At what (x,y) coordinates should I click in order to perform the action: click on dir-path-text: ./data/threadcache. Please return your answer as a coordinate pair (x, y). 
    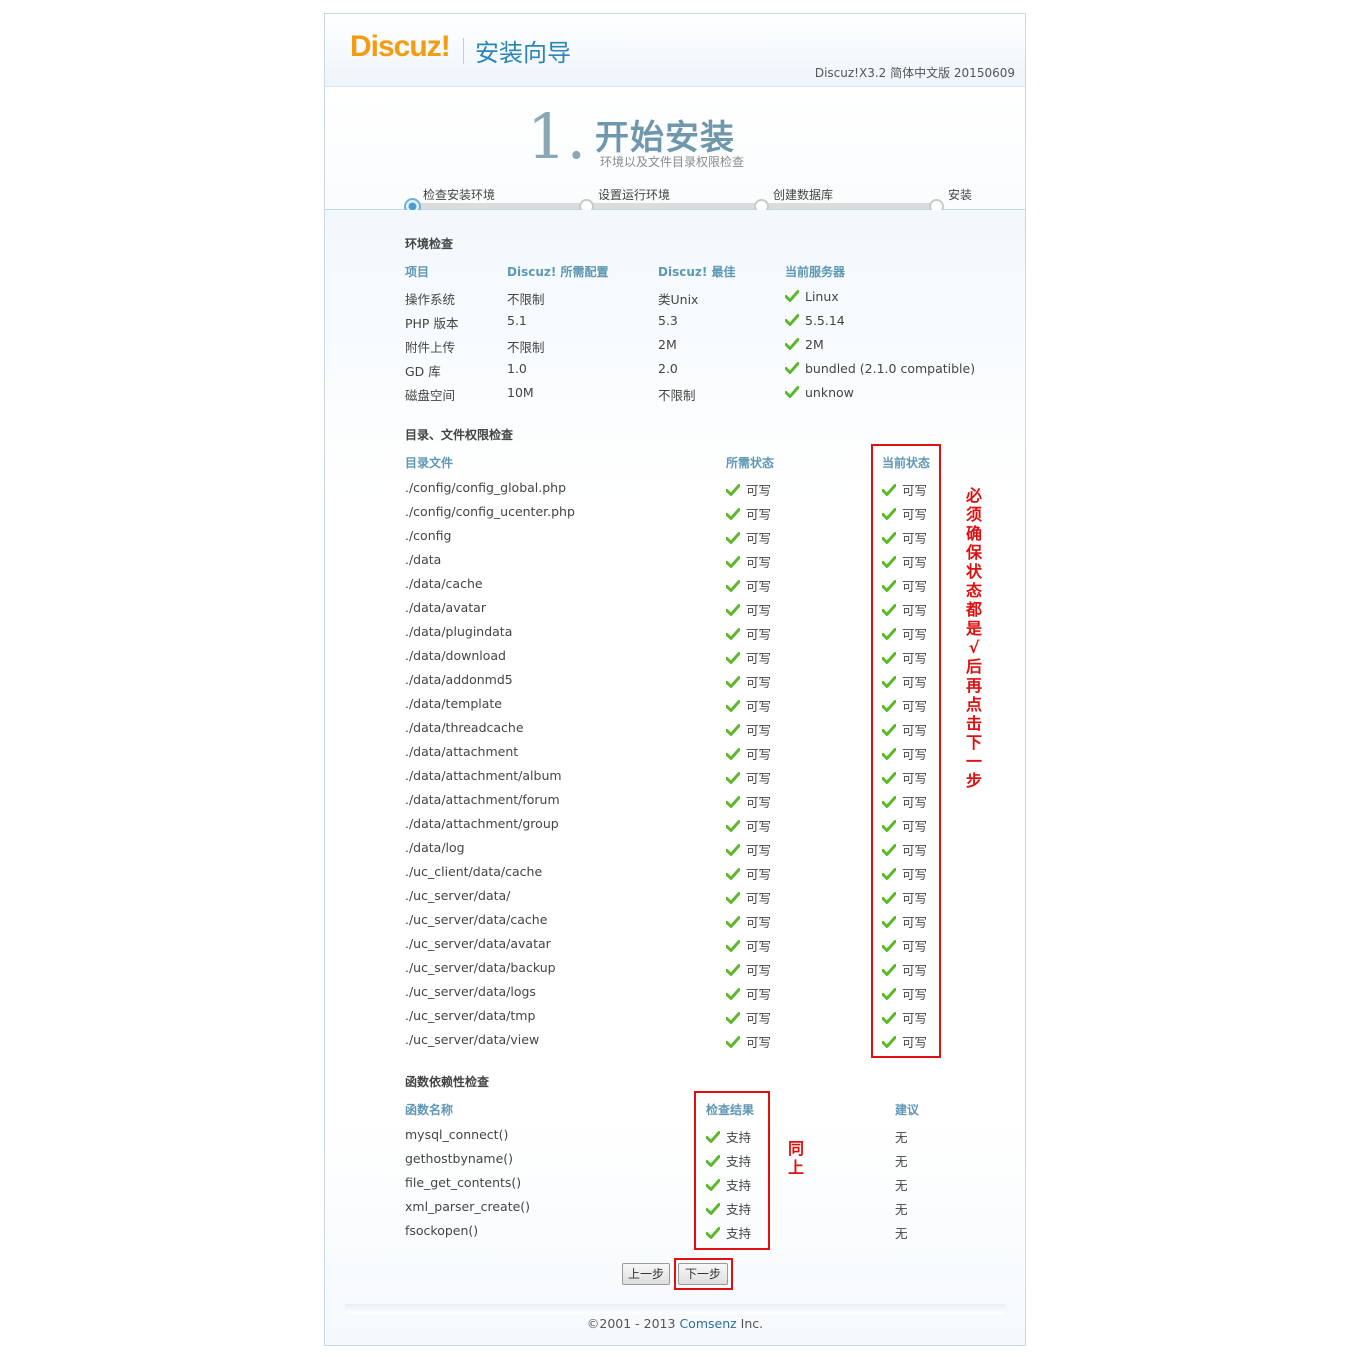
    Looking at the image, I should click on (464, 727).